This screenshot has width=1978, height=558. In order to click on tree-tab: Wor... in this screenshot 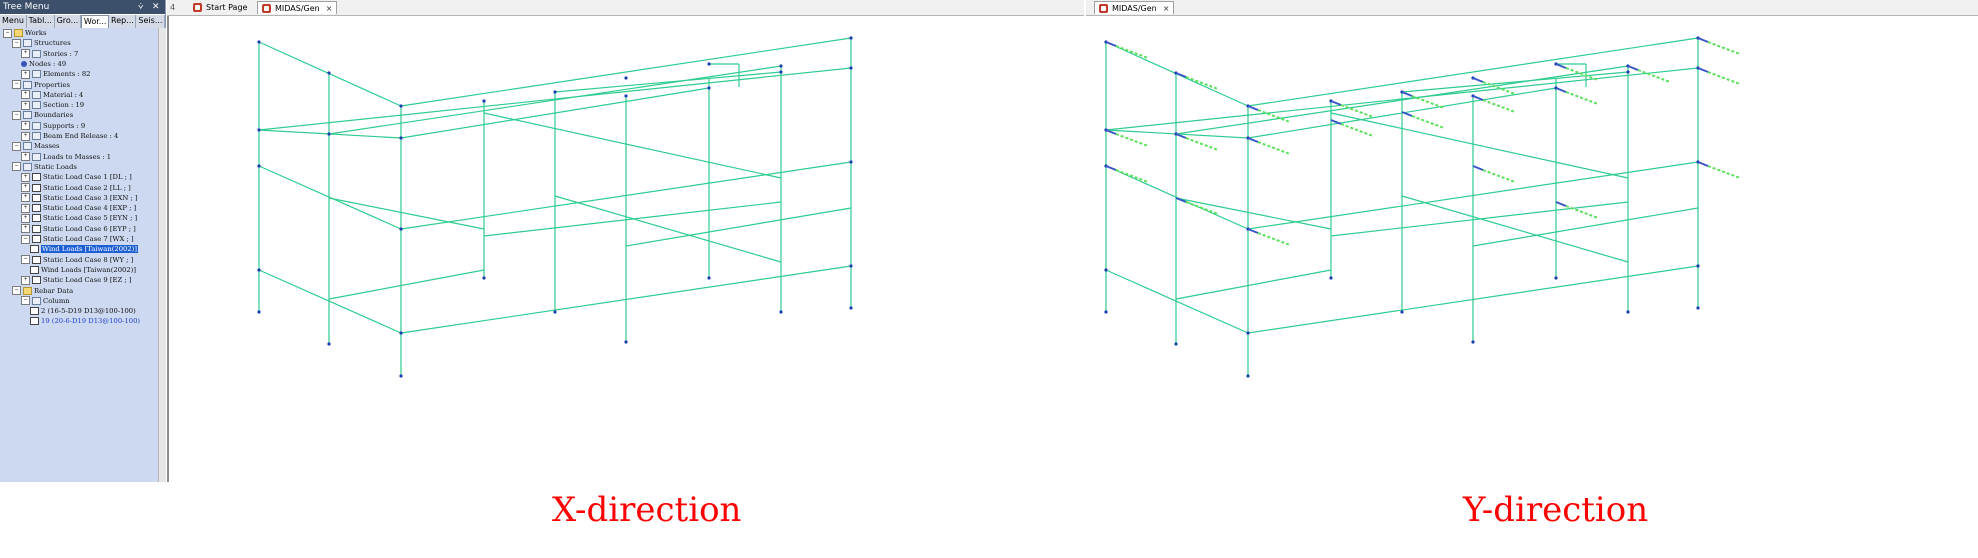, I will do `click(94, 21)`.